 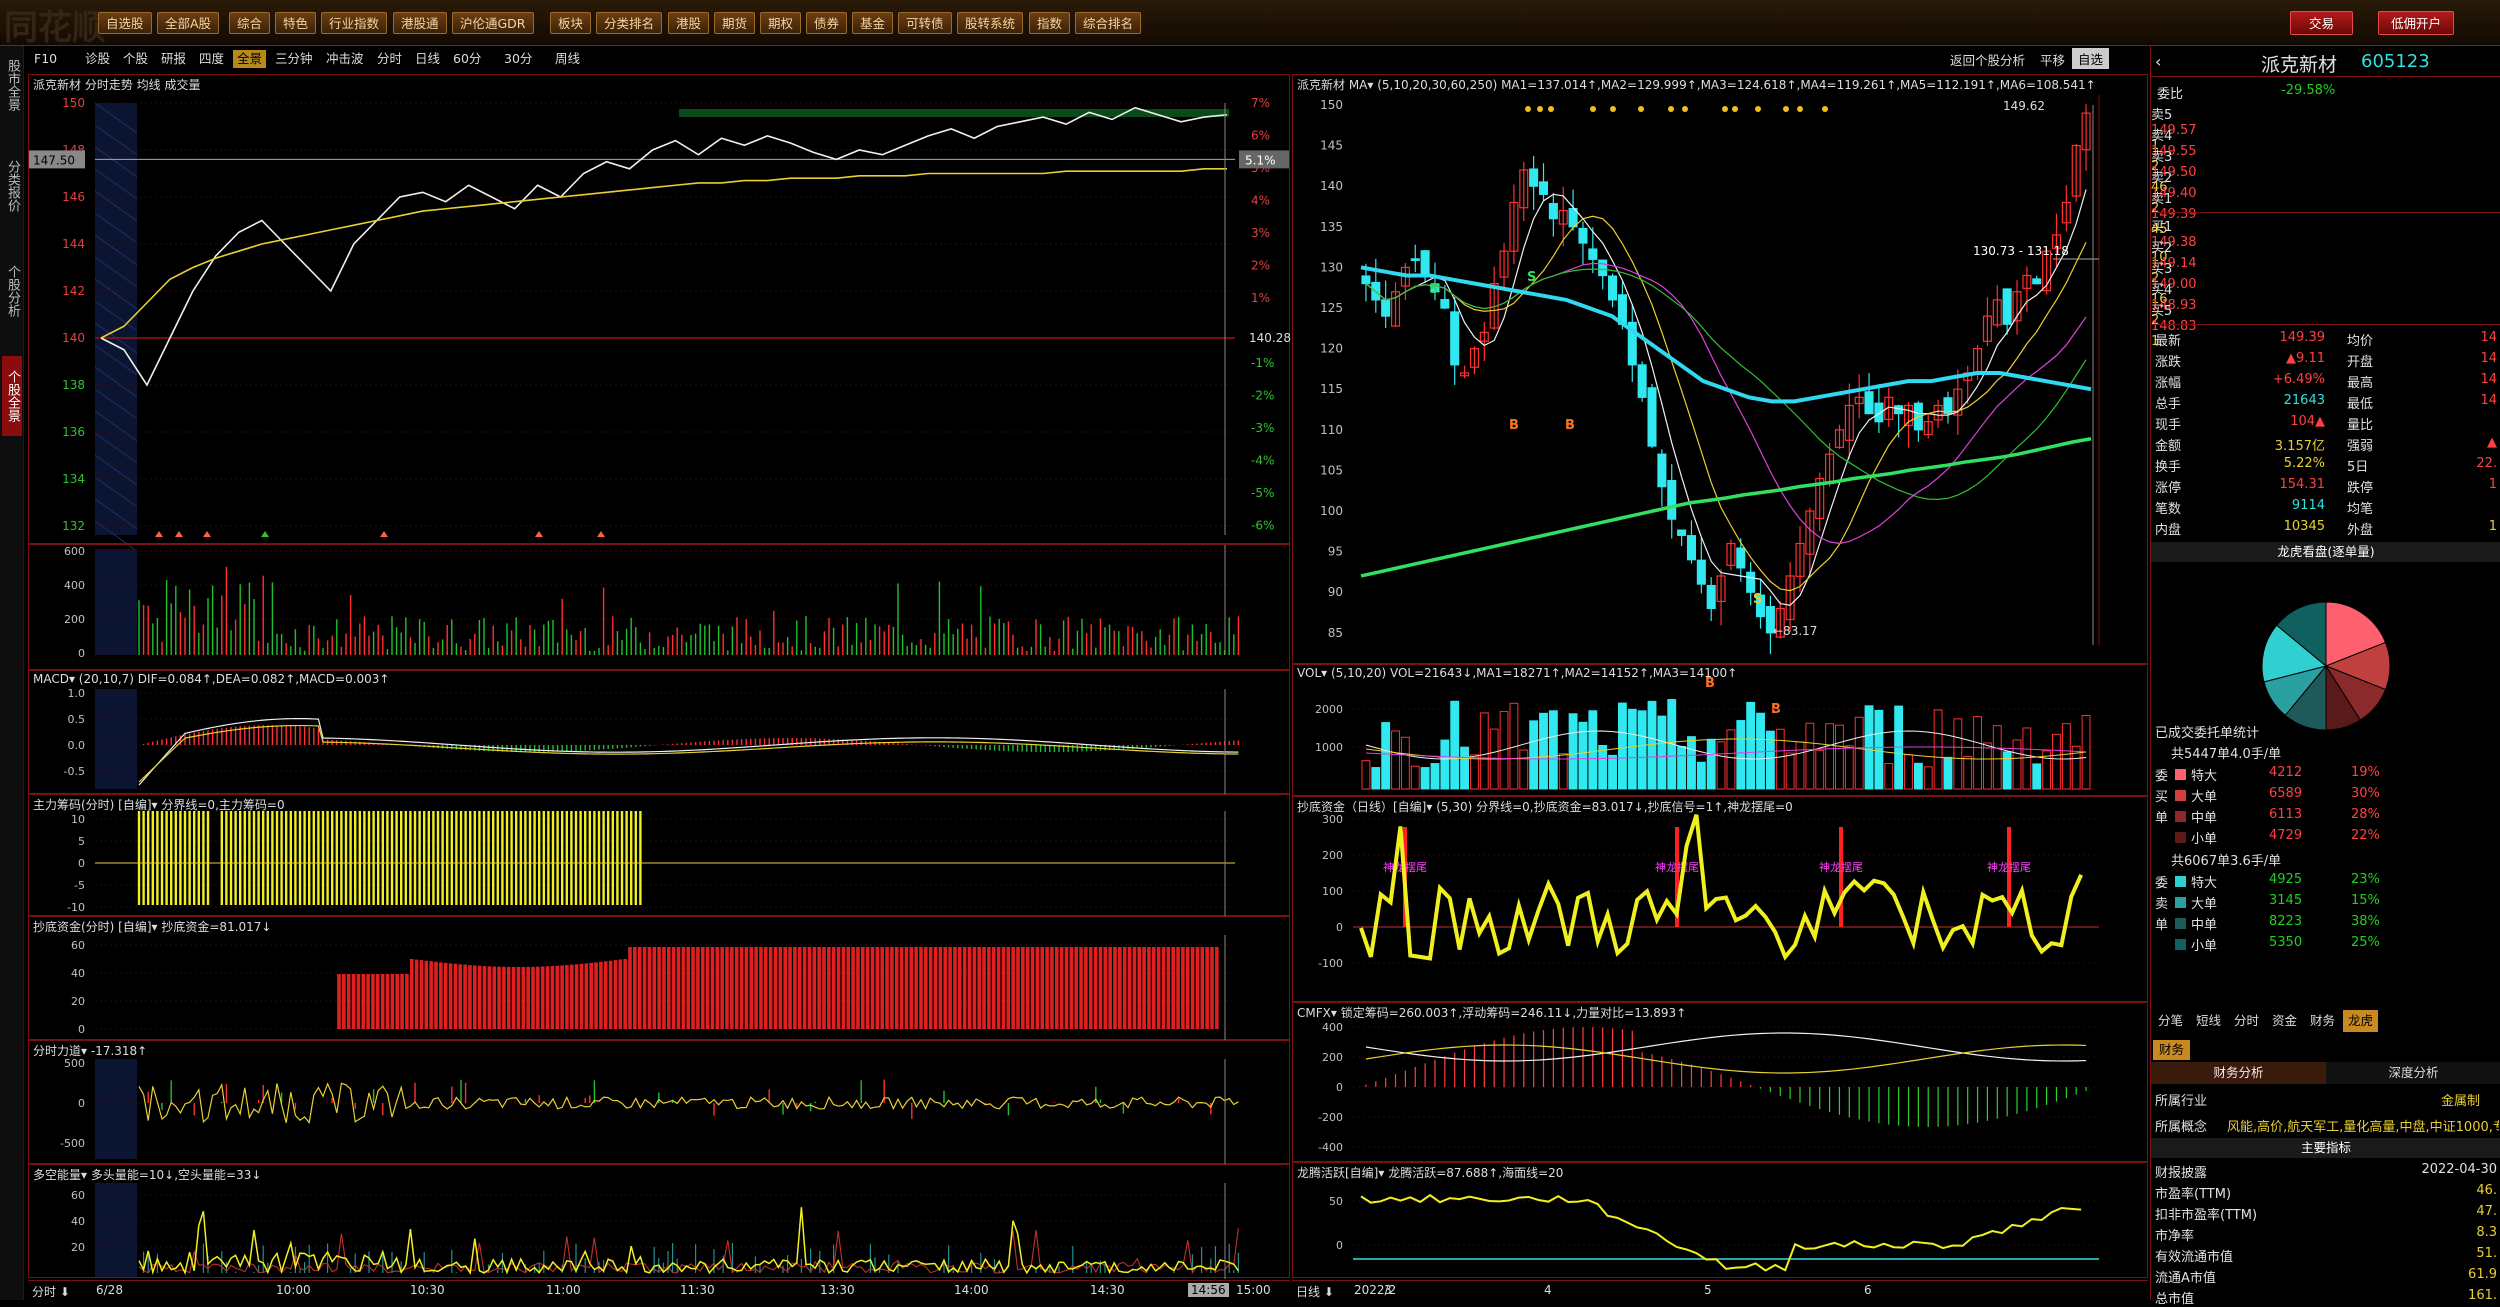 I want to click on sec-tab-10: 60分, so click(x=467, y=59).